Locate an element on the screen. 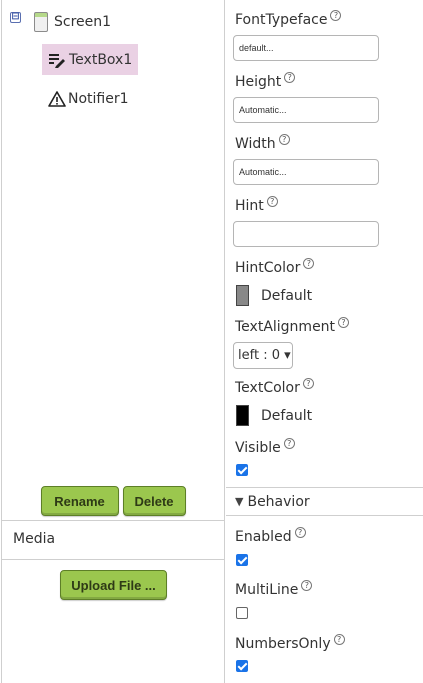 The height and width of the screenshot is (683, 423). tree-item-notifier1: Notifier1 is located at coordinates (88, 99).